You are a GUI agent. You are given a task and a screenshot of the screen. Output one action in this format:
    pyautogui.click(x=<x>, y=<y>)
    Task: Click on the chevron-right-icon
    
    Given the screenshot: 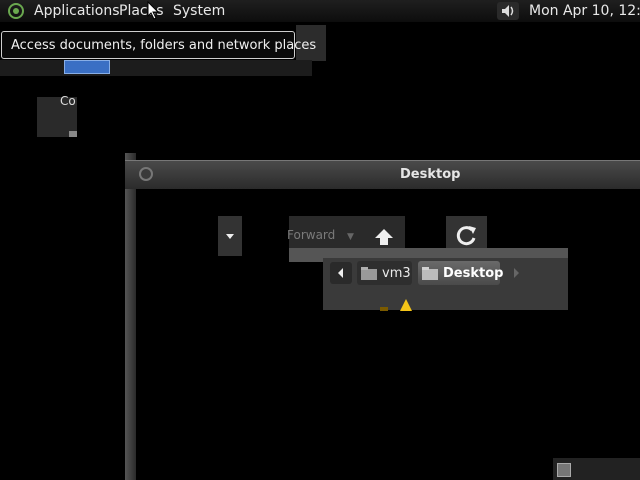 What is the action you would take?
    pyautogui.click(x=516, y=273)
    